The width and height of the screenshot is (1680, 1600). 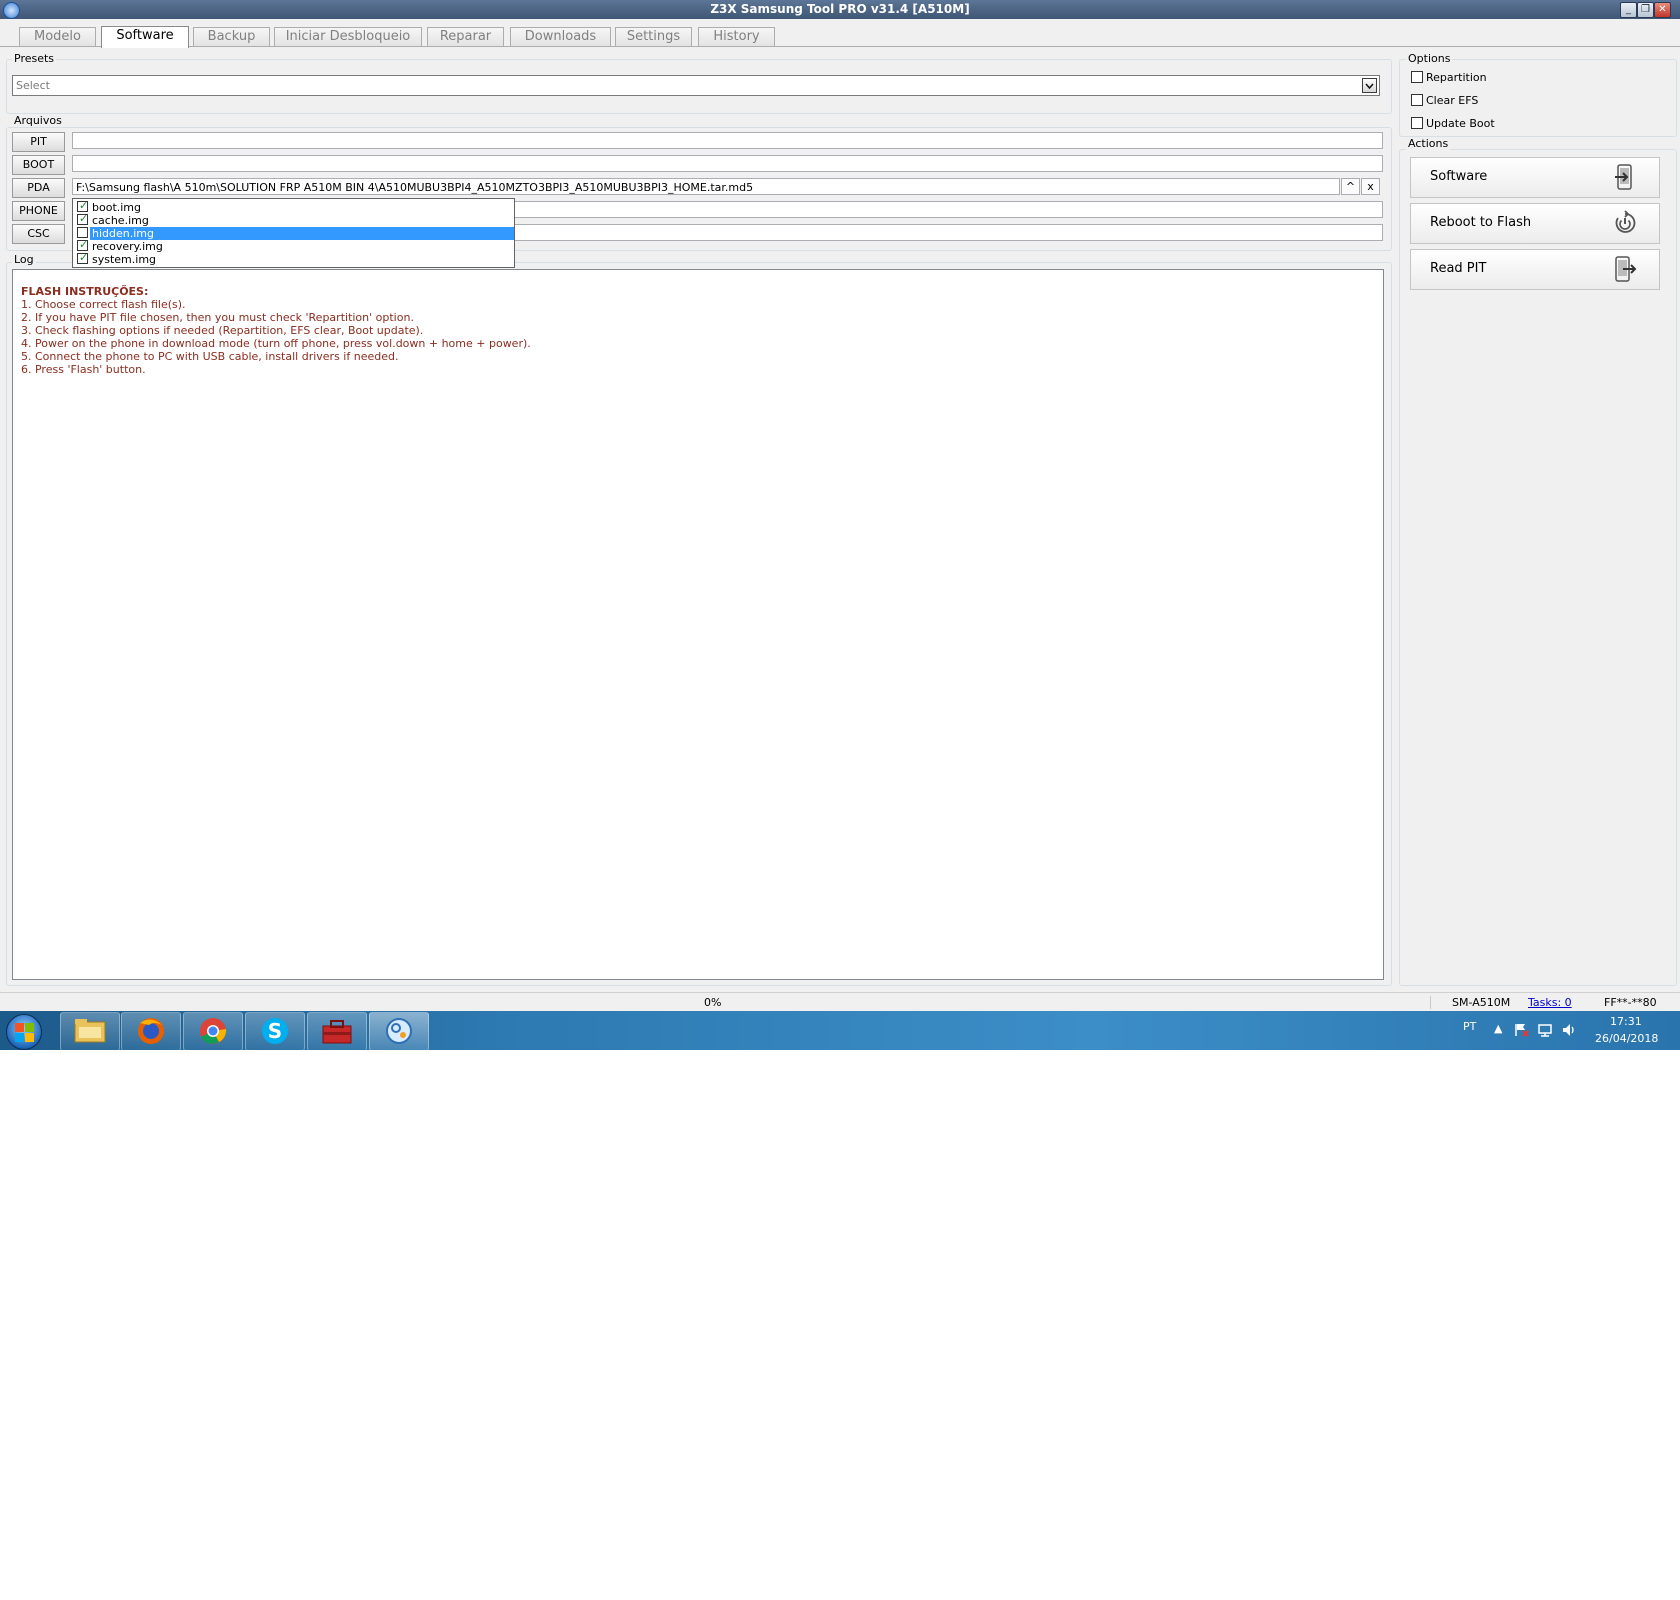 What do you see at coordinates (1459, 176) in the screenshot?
I see `software-button-label: Software` at bounding box center [1459, 176].